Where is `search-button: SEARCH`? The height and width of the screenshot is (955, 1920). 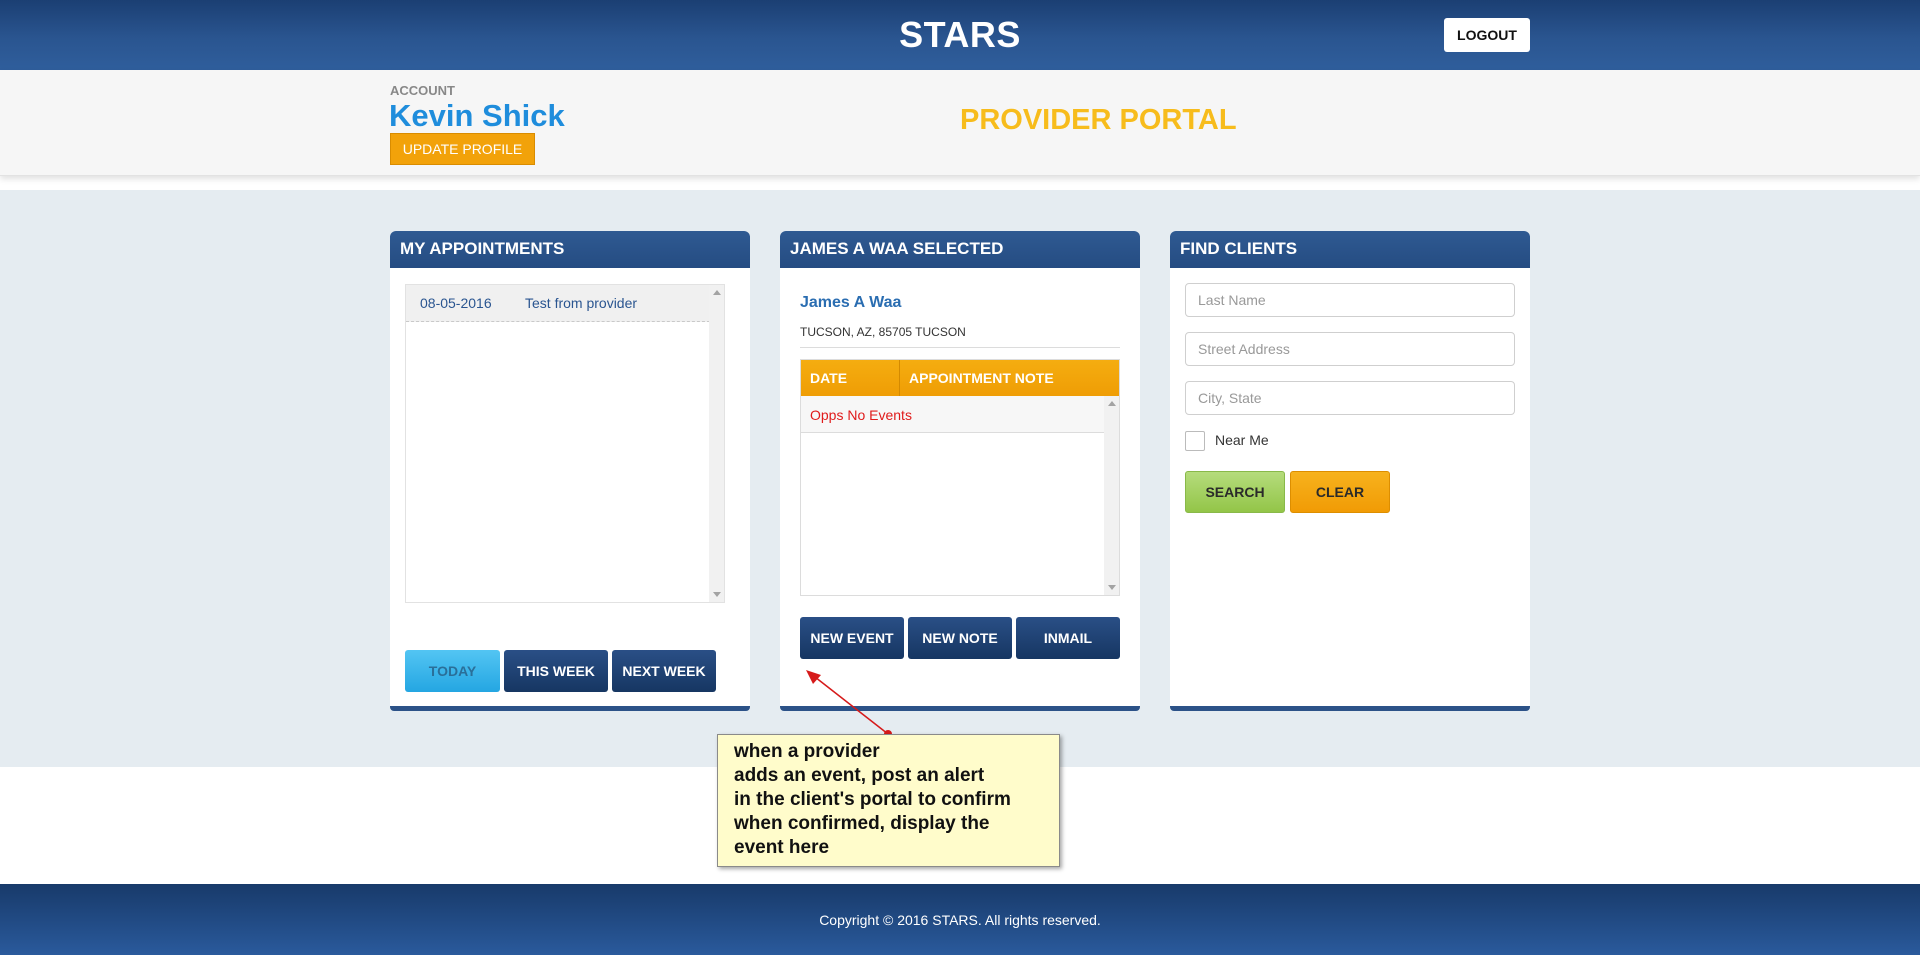
search-button: SEARCH is located at coordinates (1235, 492).